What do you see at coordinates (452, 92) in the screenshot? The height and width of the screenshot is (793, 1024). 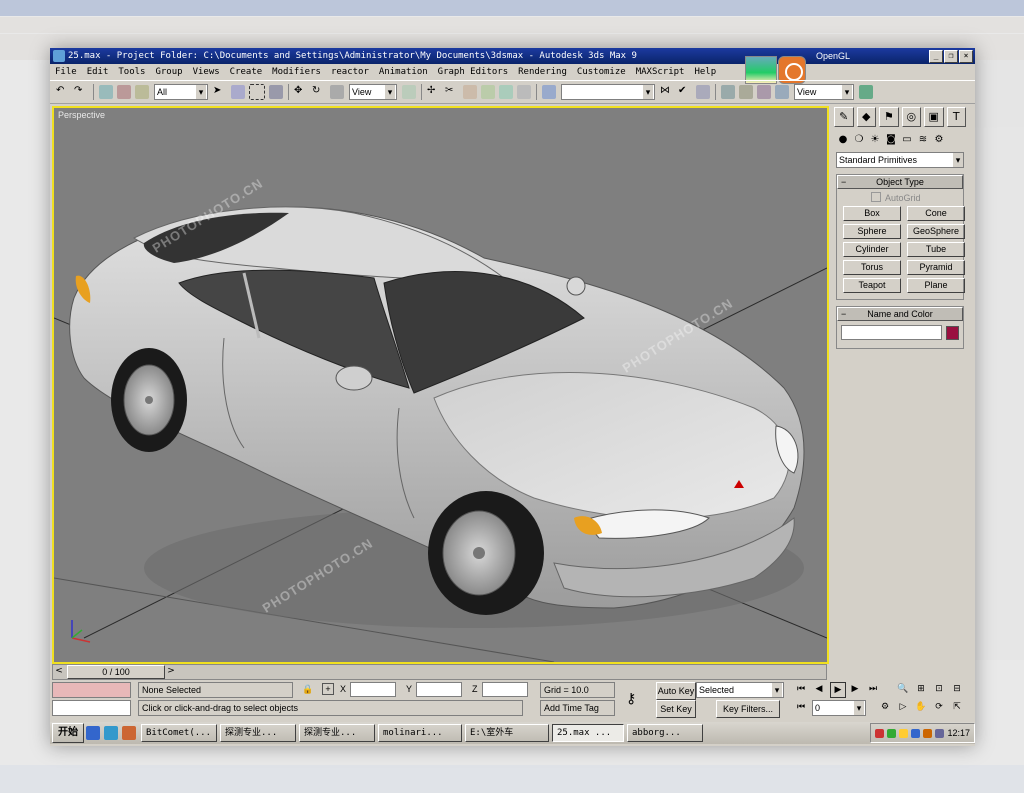 I see `snap-icon: ✂` at bounding box center [452, 92].